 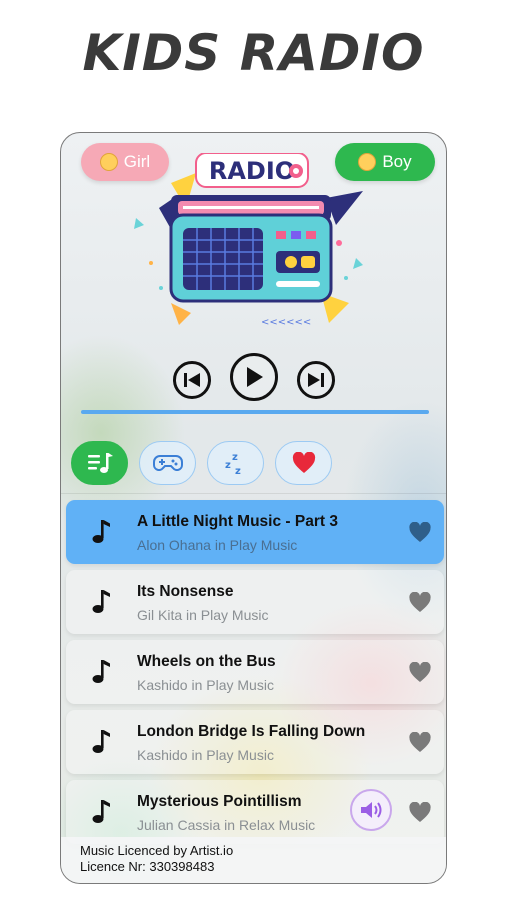 What do you see at coordinates (147, 866) in the screenshot?
I see `licence-line-2: Licence Nr: 330398483` at bounding box center [147, 866].